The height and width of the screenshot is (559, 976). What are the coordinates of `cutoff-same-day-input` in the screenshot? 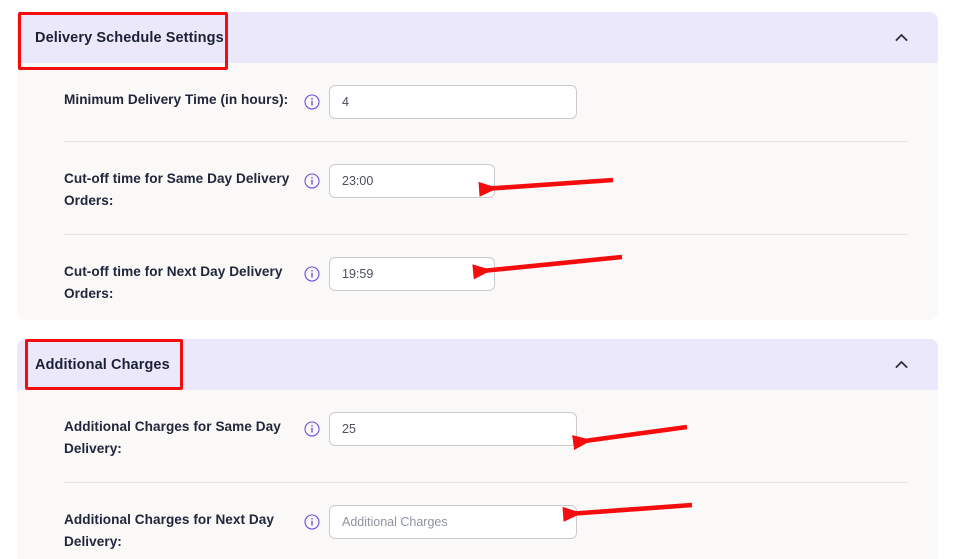 It's located at (412, 181).